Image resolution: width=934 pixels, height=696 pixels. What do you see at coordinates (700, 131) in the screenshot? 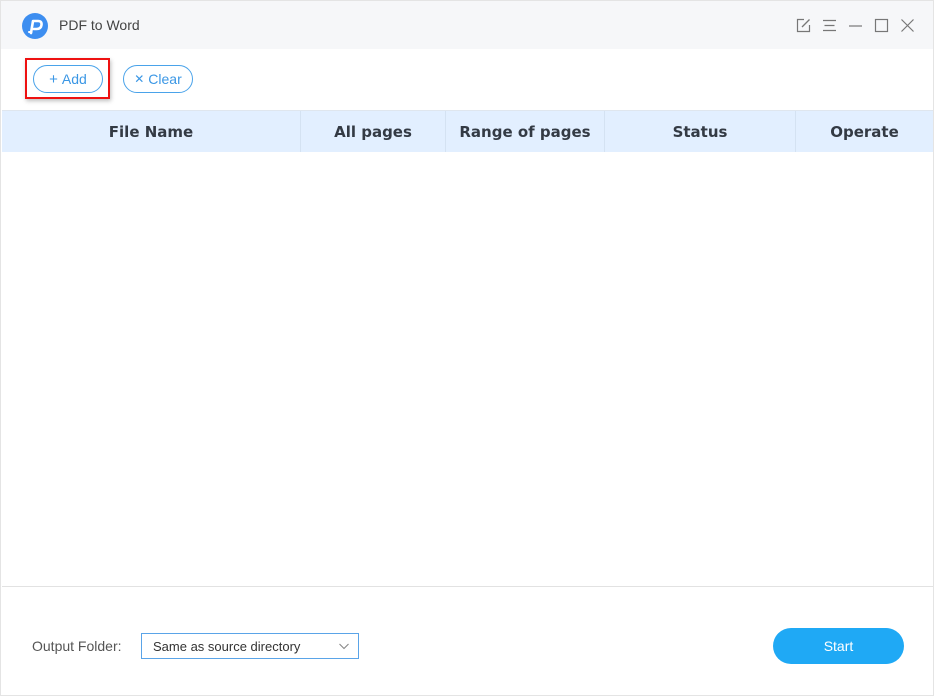
I see `column-status: Status` at bounding box center [700, 131].